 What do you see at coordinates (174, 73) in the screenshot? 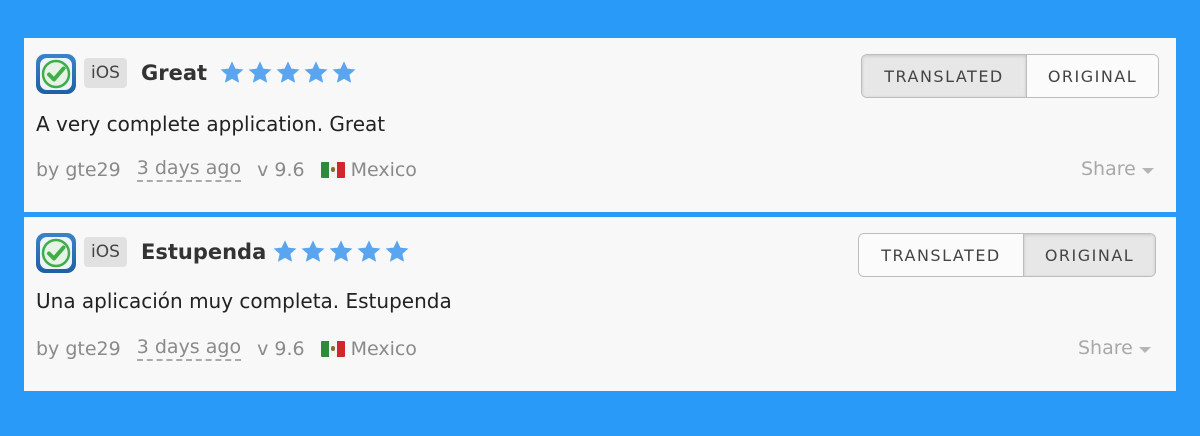
I see `review-title: Great` at bounding box center [174, 73].